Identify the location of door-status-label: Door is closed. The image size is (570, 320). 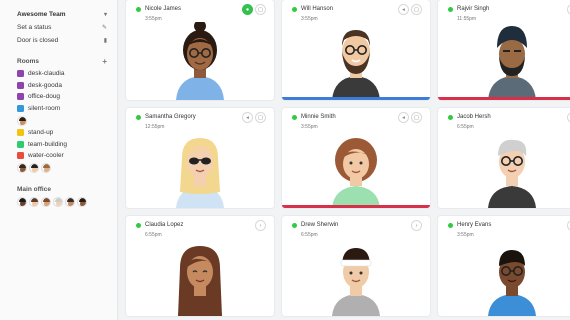
(38, 40).